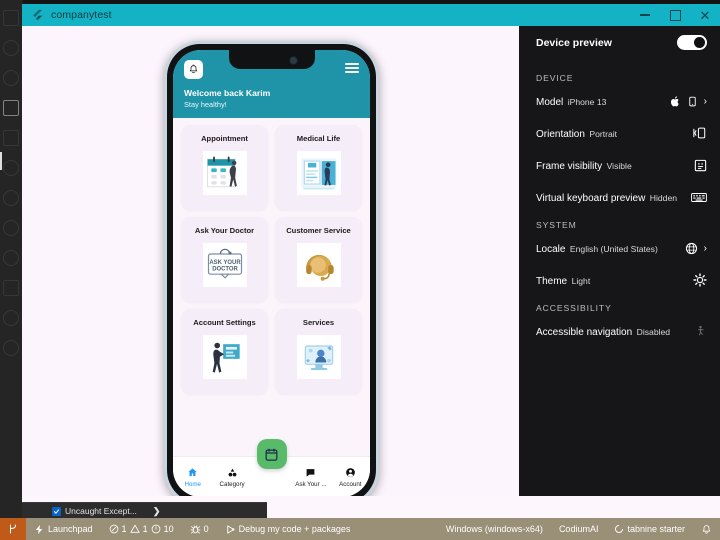 Image resolution: width=720 pixels, height=540 pixels. Describe the element at coordinates (11, 228) in the screenshot. I see `remote-icon` at that location.